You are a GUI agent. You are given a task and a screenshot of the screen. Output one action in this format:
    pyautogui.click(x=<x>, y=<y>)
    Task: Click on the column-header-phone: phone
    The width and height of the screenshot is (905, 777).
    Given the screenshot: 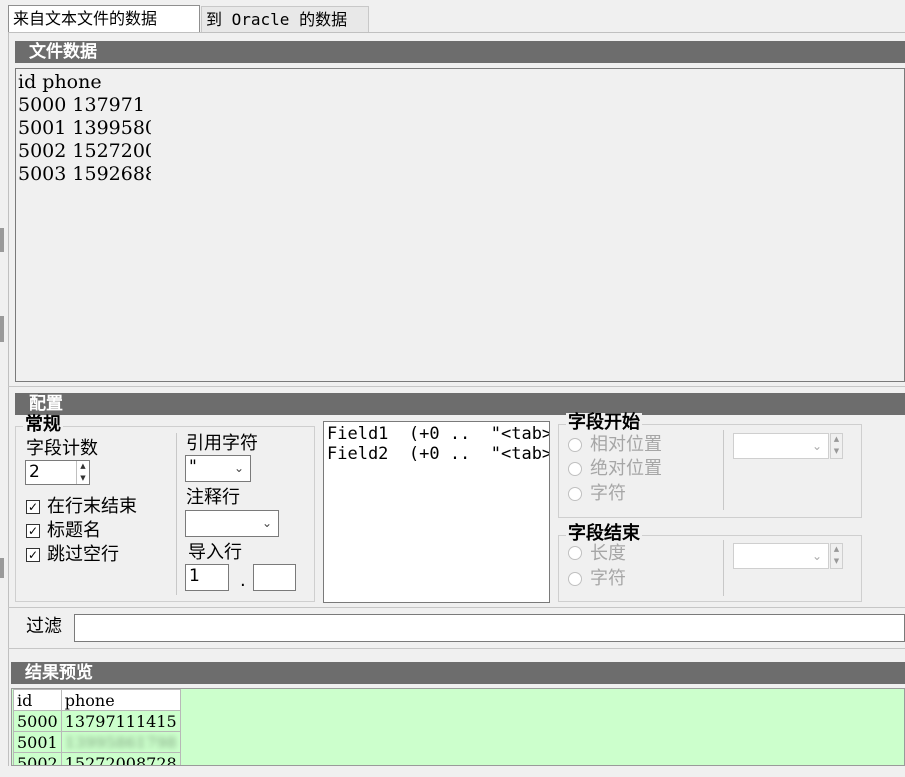 What is the action you would take?
    pyautogui.click(x=120, y=700)
    